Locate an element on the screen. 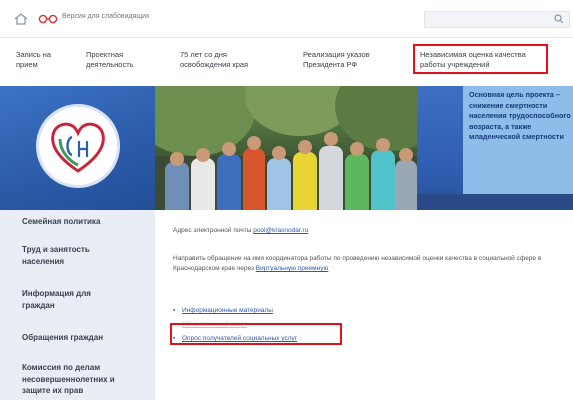 This screenshot has width=573, height=400. sidebar-item-employment: Труд и занятость населения is located at coordinates (72, 255).